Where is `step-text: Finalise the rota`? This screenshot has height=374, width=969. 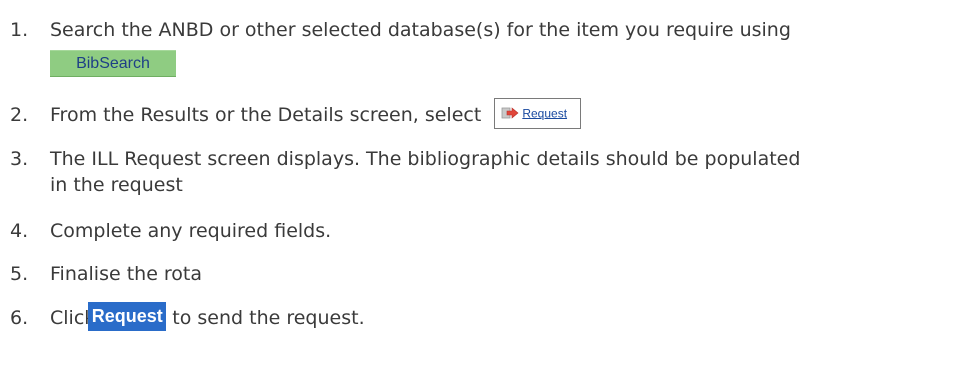
step-text: Finalise the rota is located at coordinates (126, 274).